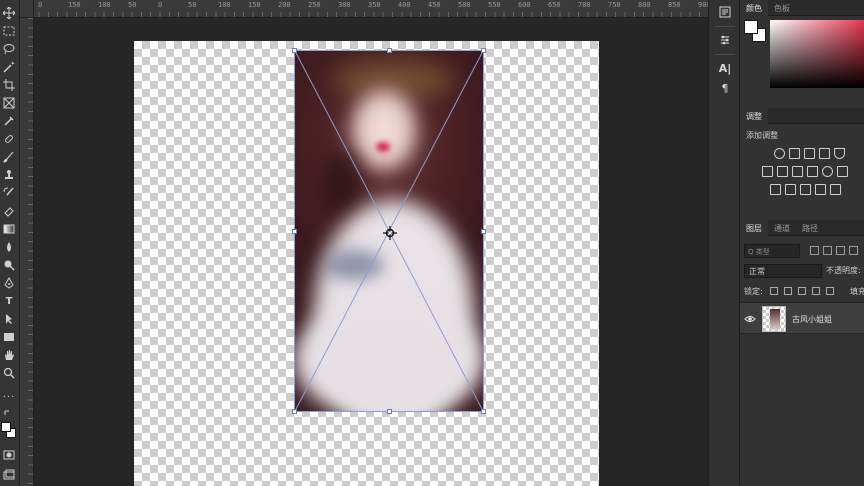 The width and height of the screenshot is (864, 486). Describe the element at coordinates (9, 455) in the screenshot. I see `quick-mask-icon` at that location.